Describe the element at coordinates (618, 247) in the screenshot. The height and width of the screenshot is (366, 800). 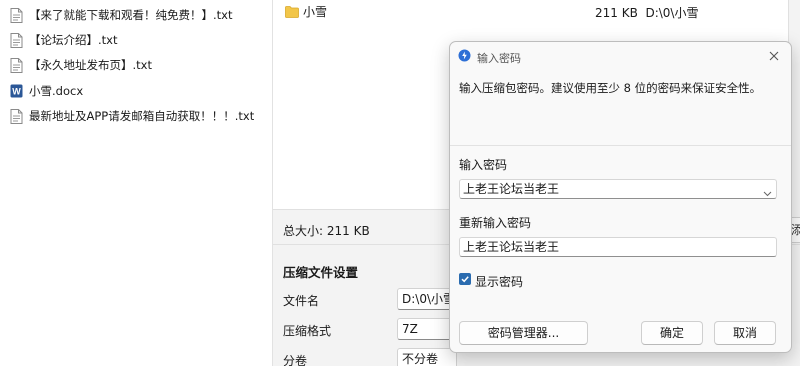
I see `confirm-password-input: 上老王论坛当老王` at that location.